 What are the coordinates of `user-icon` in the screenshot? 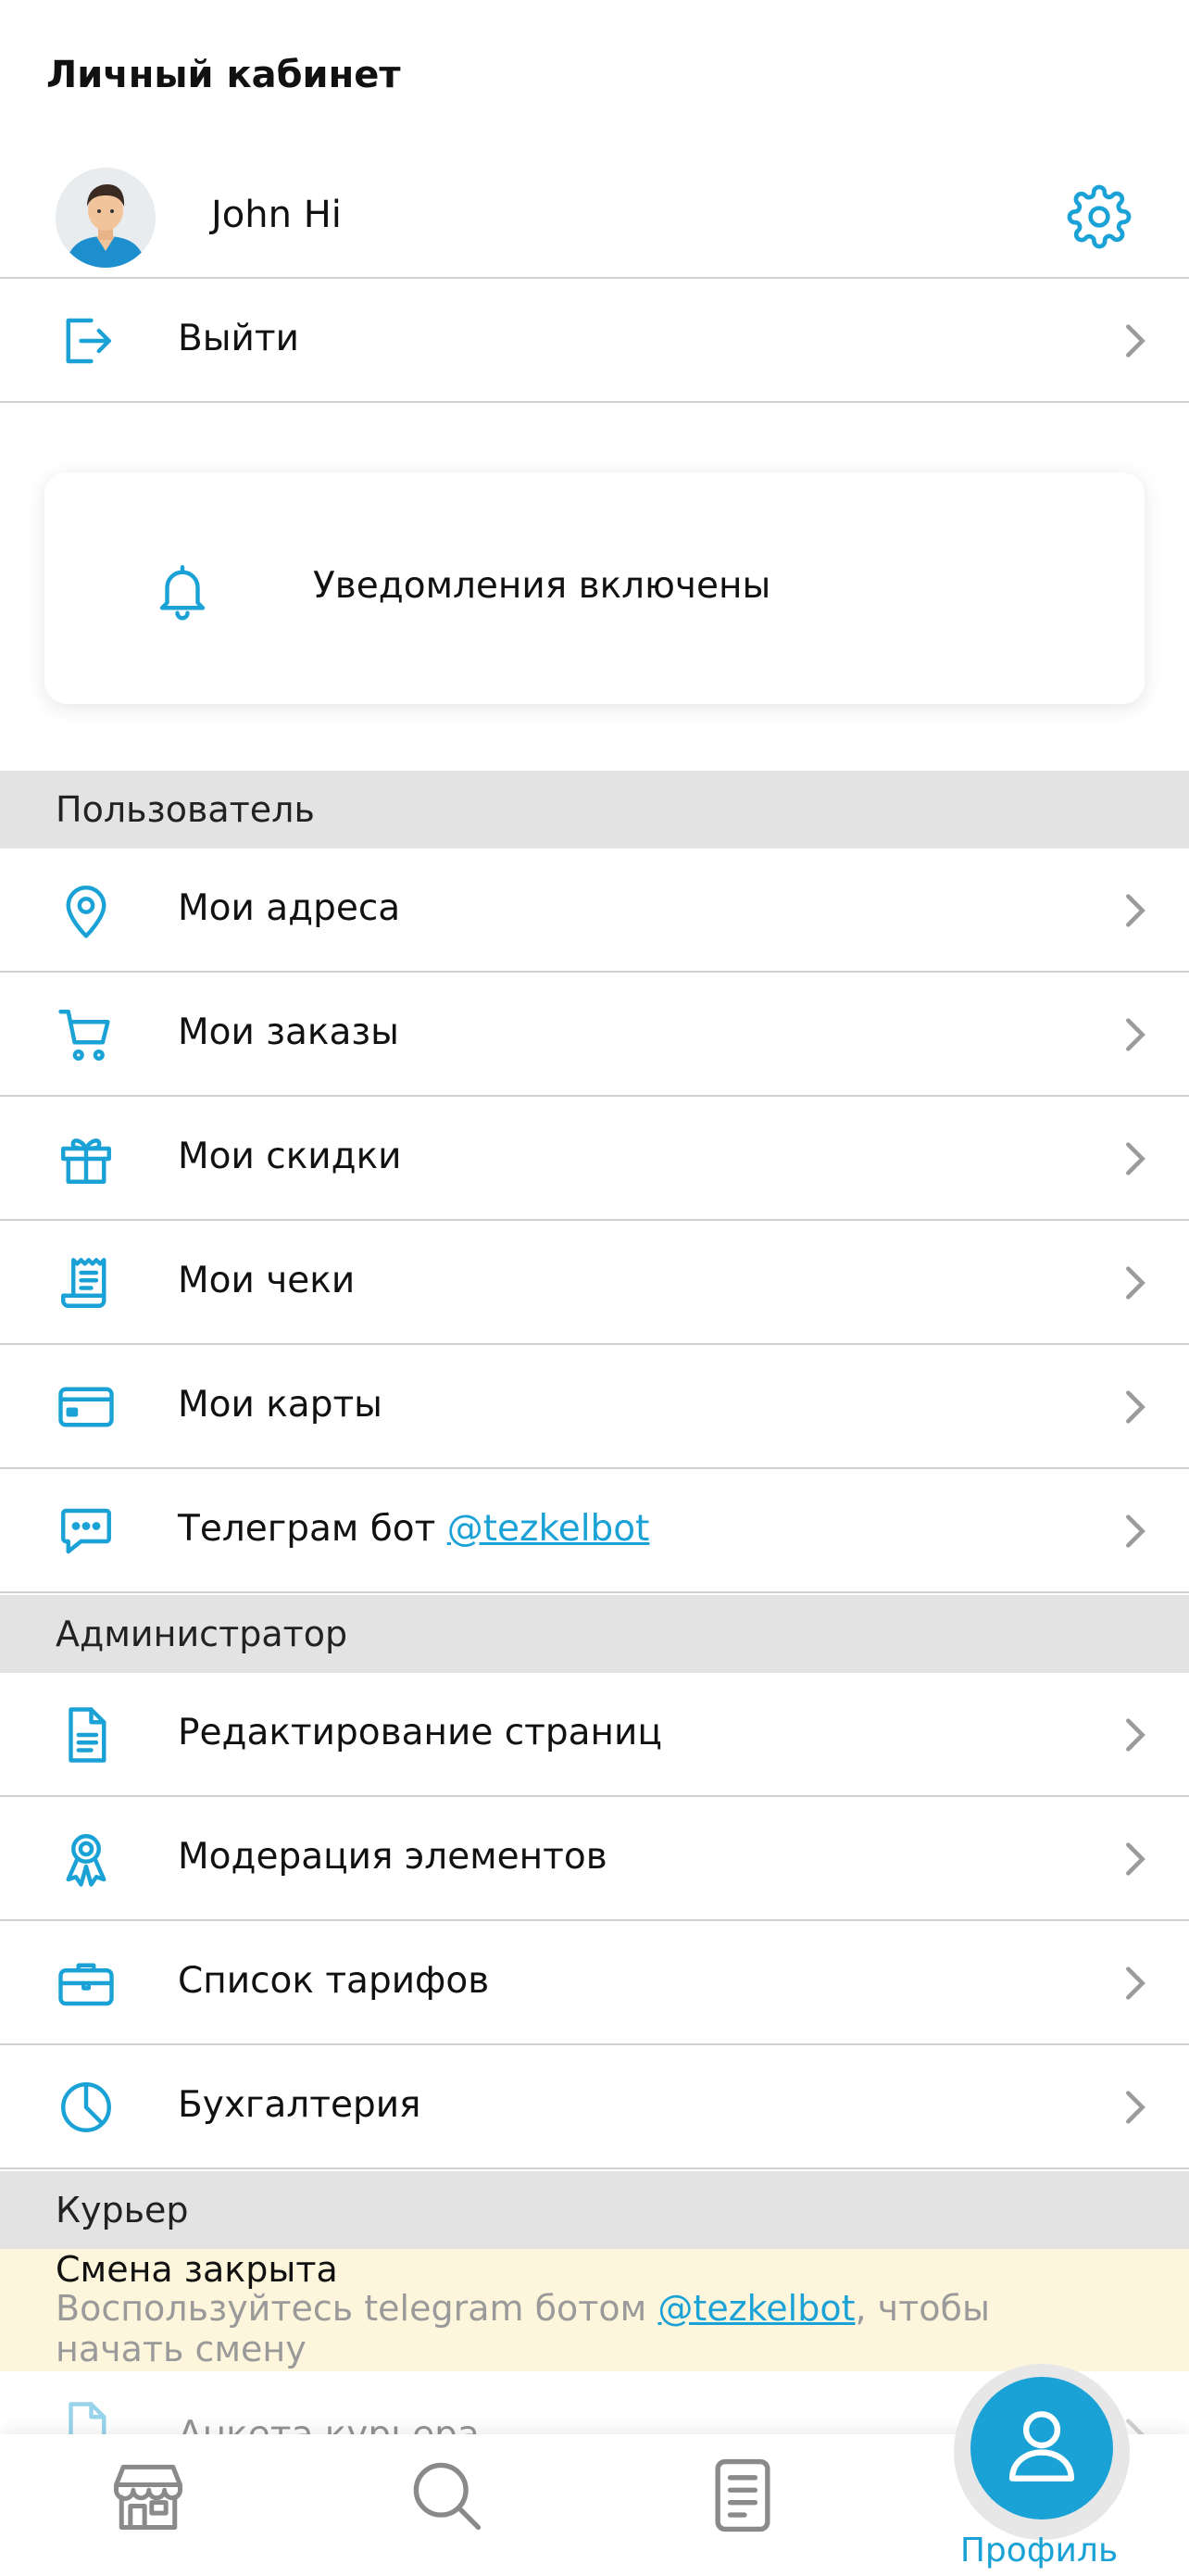 It's located at (1041, 2446).